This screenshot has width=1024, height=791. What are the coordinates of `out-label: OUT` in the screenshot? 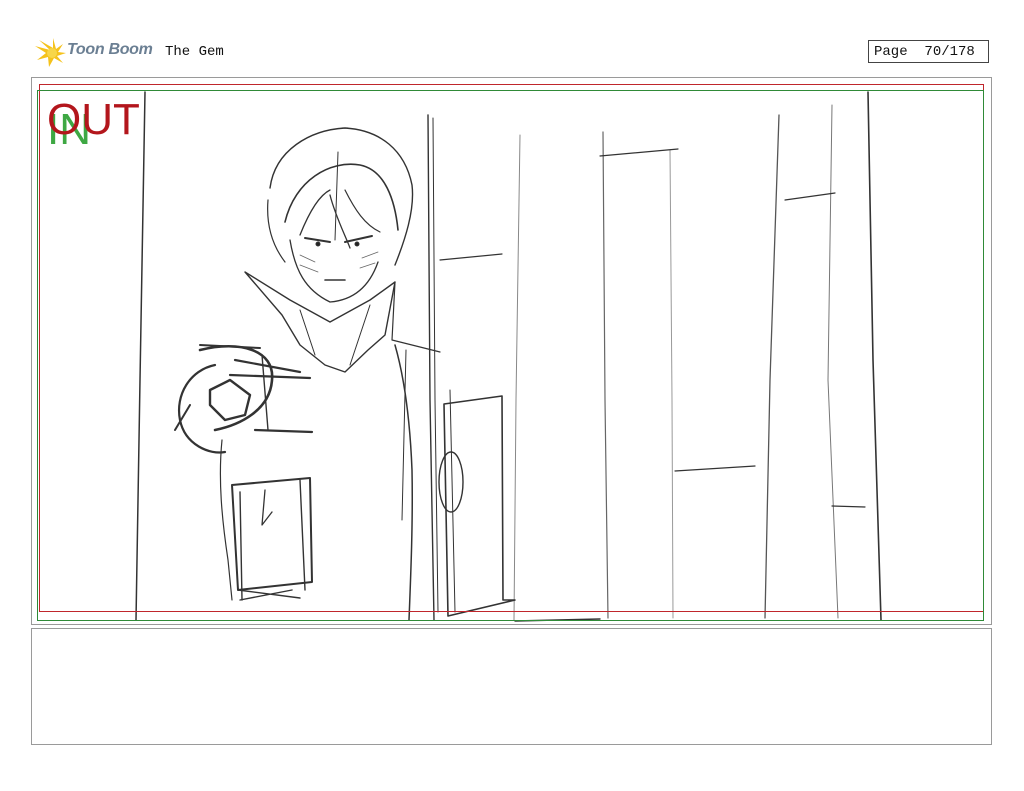 It's located at (93, 119).